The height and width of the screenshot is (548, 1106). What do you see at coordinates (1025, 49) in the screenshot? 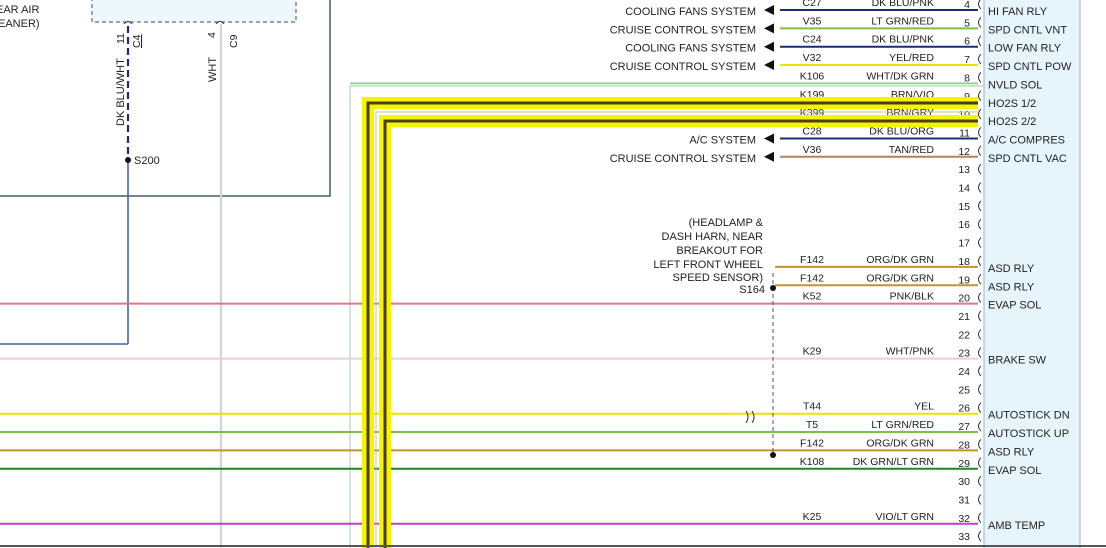
I see `pin-function-label: LOW FAN RLY` at bounding box center [1025, 49].